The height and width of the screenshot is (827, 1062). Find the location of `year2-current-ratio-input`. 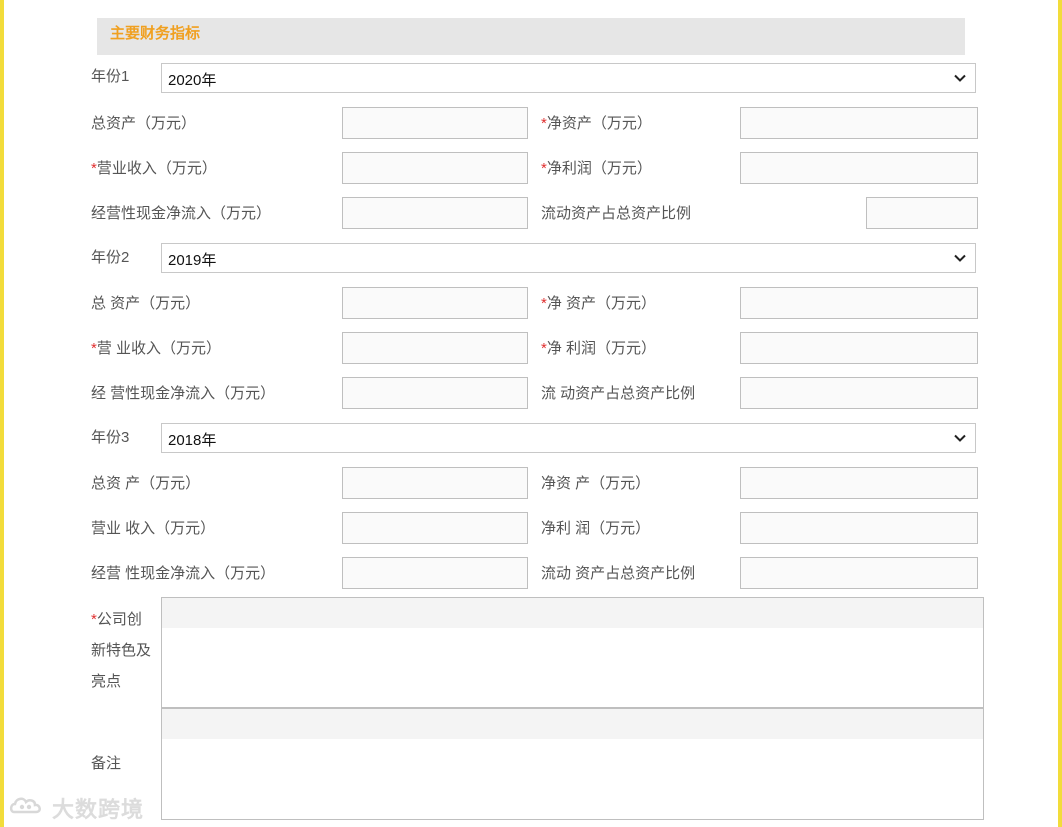

year2-current-ratio-input is located at coordinates (859, 393).